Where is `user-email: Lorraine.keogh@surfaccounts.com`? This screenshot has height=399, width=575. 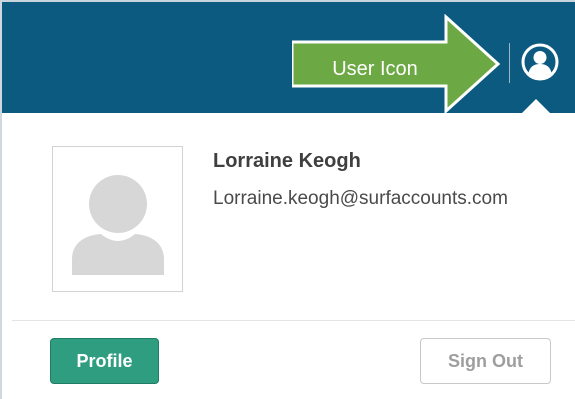 user-email: Lorraine.keogh@surfaccounts.com is located at coordinates (360, 198).